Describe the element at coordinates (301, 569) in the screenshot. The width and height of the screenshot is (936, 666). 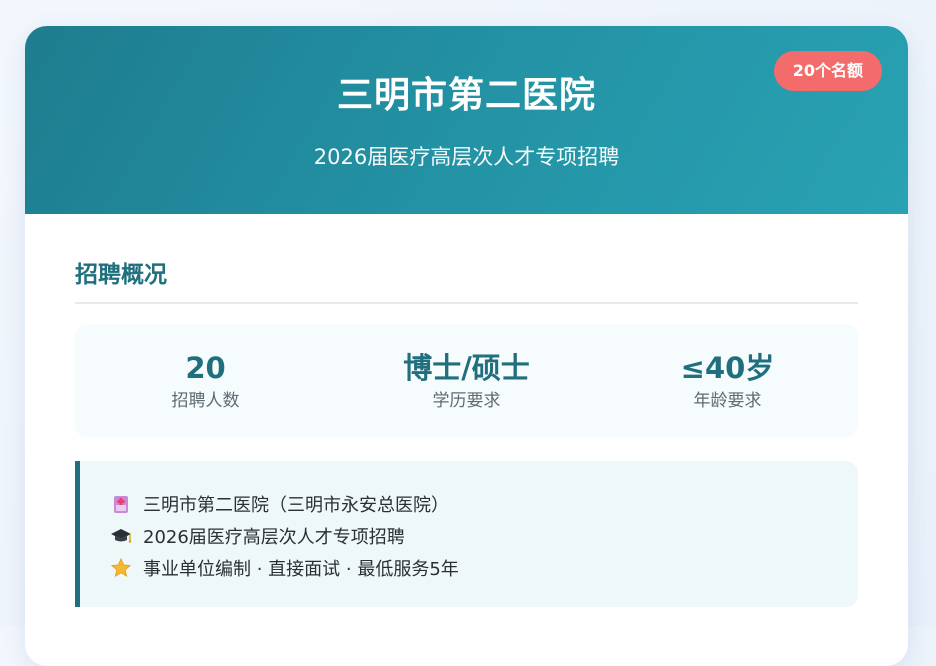
I see `info-text: 事业单位编制 · 直接面试 · 最低服务5年` at that location.